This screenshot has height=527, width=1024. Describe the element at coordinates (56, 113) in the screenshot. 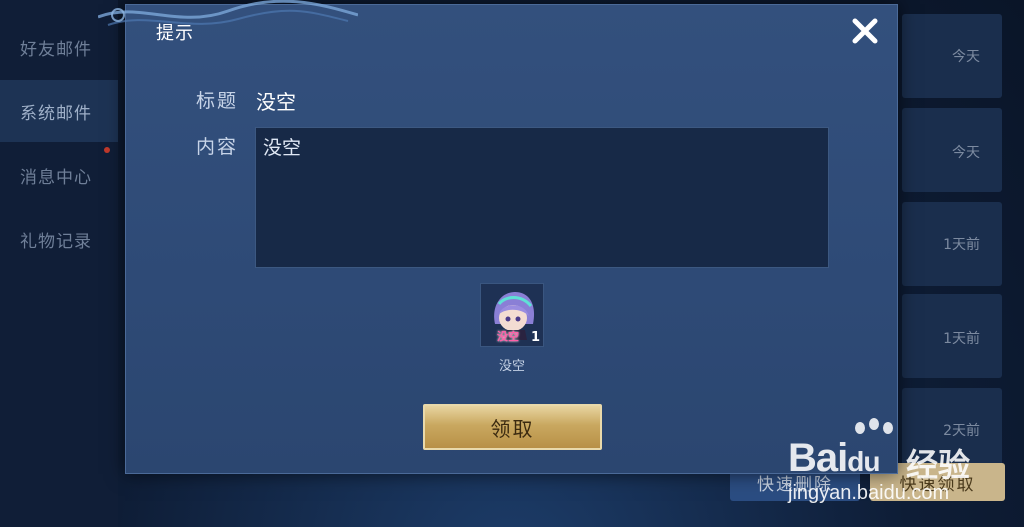

I see `sidebar-item-label: 系统邮件` at that location.